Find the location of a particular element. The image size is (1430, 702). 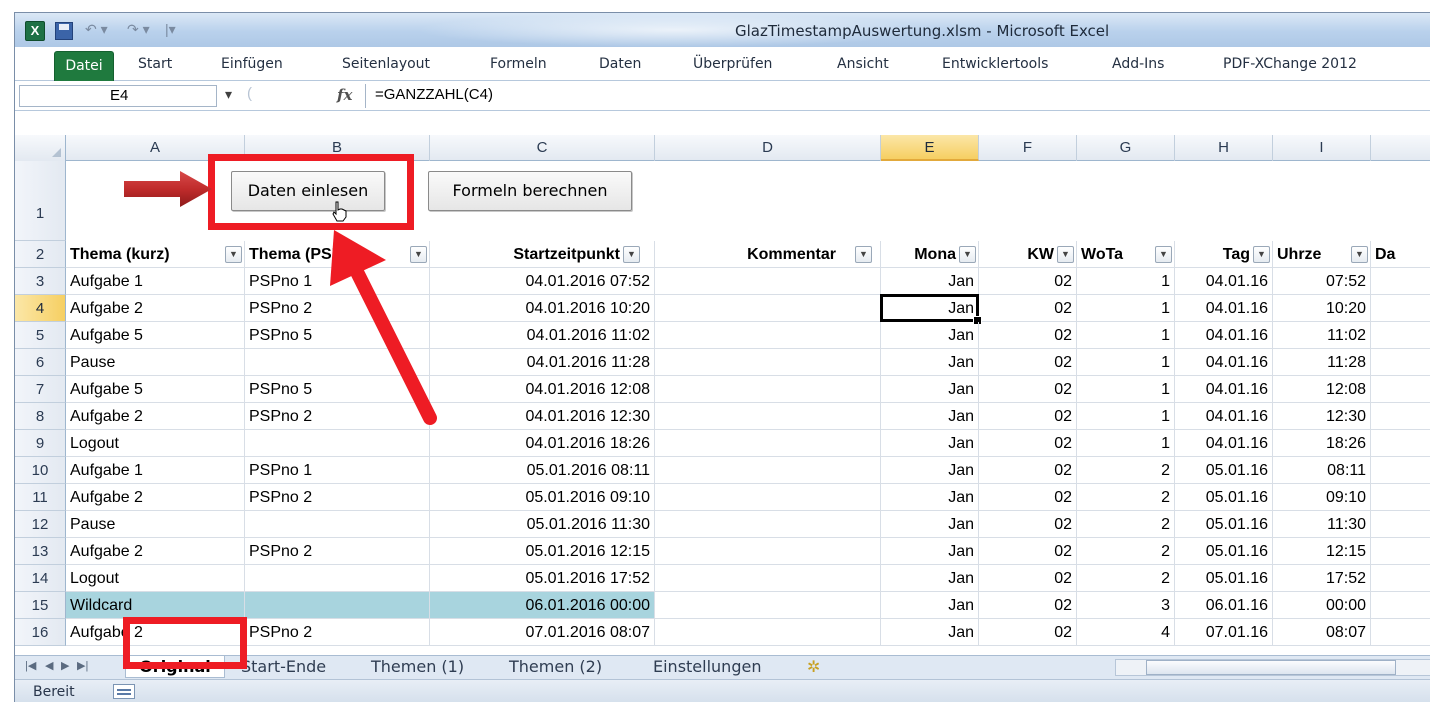

redo-icon: ↷ ▾ is located at coordinates (138, 29).